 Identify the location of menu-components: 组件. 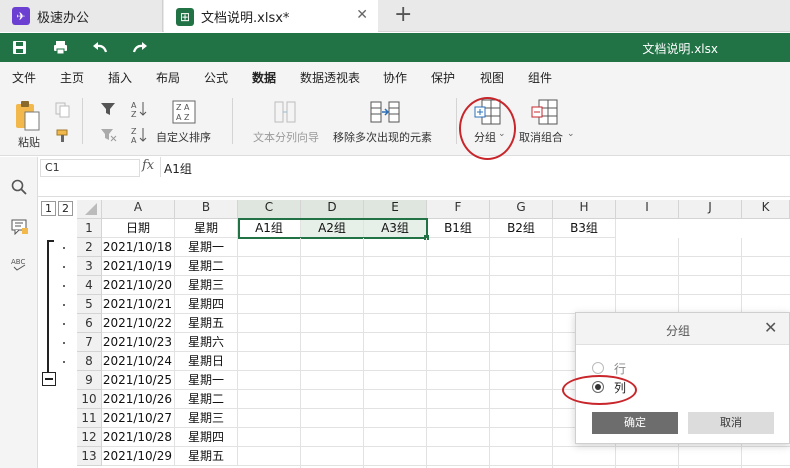
(540, 77).